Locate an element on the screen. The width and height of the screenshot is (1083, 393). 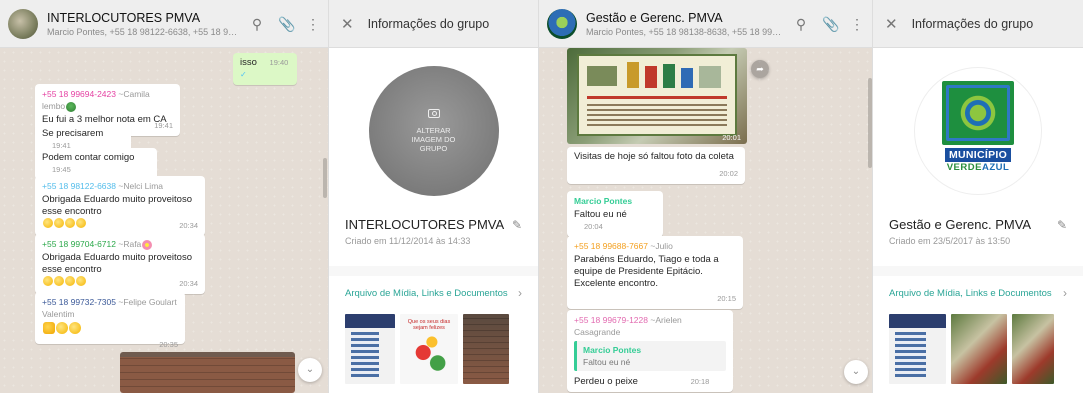
message-time: 20:18 is located at coordinates (700, 381).